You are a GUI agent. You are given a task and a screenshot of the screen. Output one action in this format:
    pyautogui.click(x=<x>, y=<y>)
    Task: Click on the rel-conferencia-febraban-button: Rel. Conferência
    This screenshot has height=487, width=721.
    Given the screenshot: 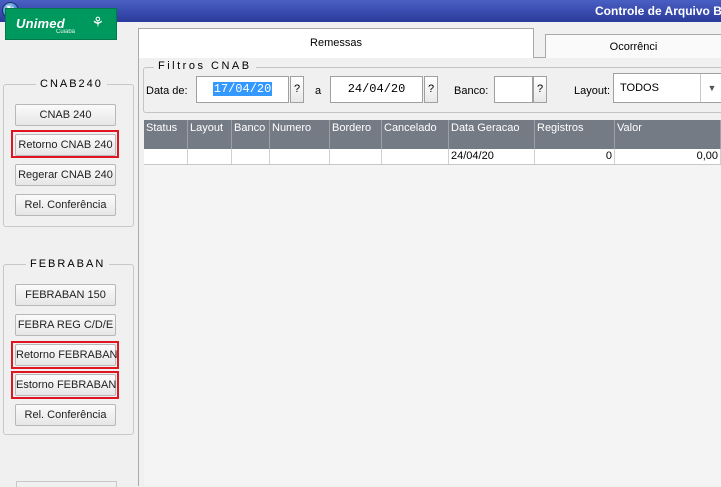 What is the action you would take?
    pyautogui.click(x=65, y=415)
    